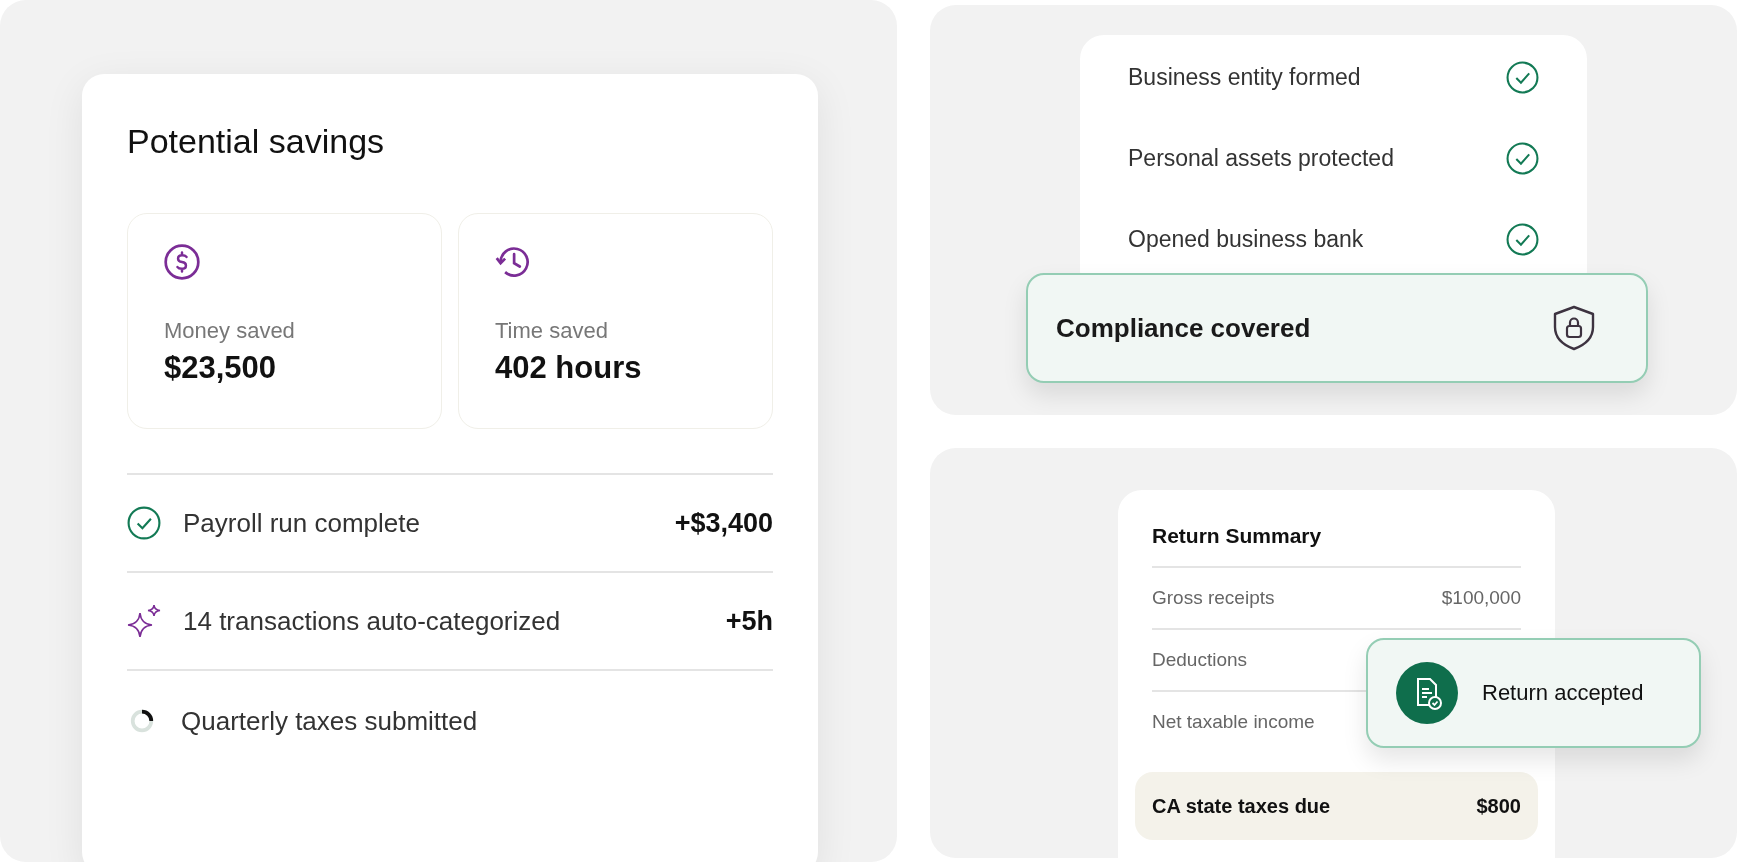 This screenshot has height=864, width=1737. What do you see at coordinates (1213, 598) in the screenshot?
I see `row-label: Gross receipts` at bounding box center [1213, 598].